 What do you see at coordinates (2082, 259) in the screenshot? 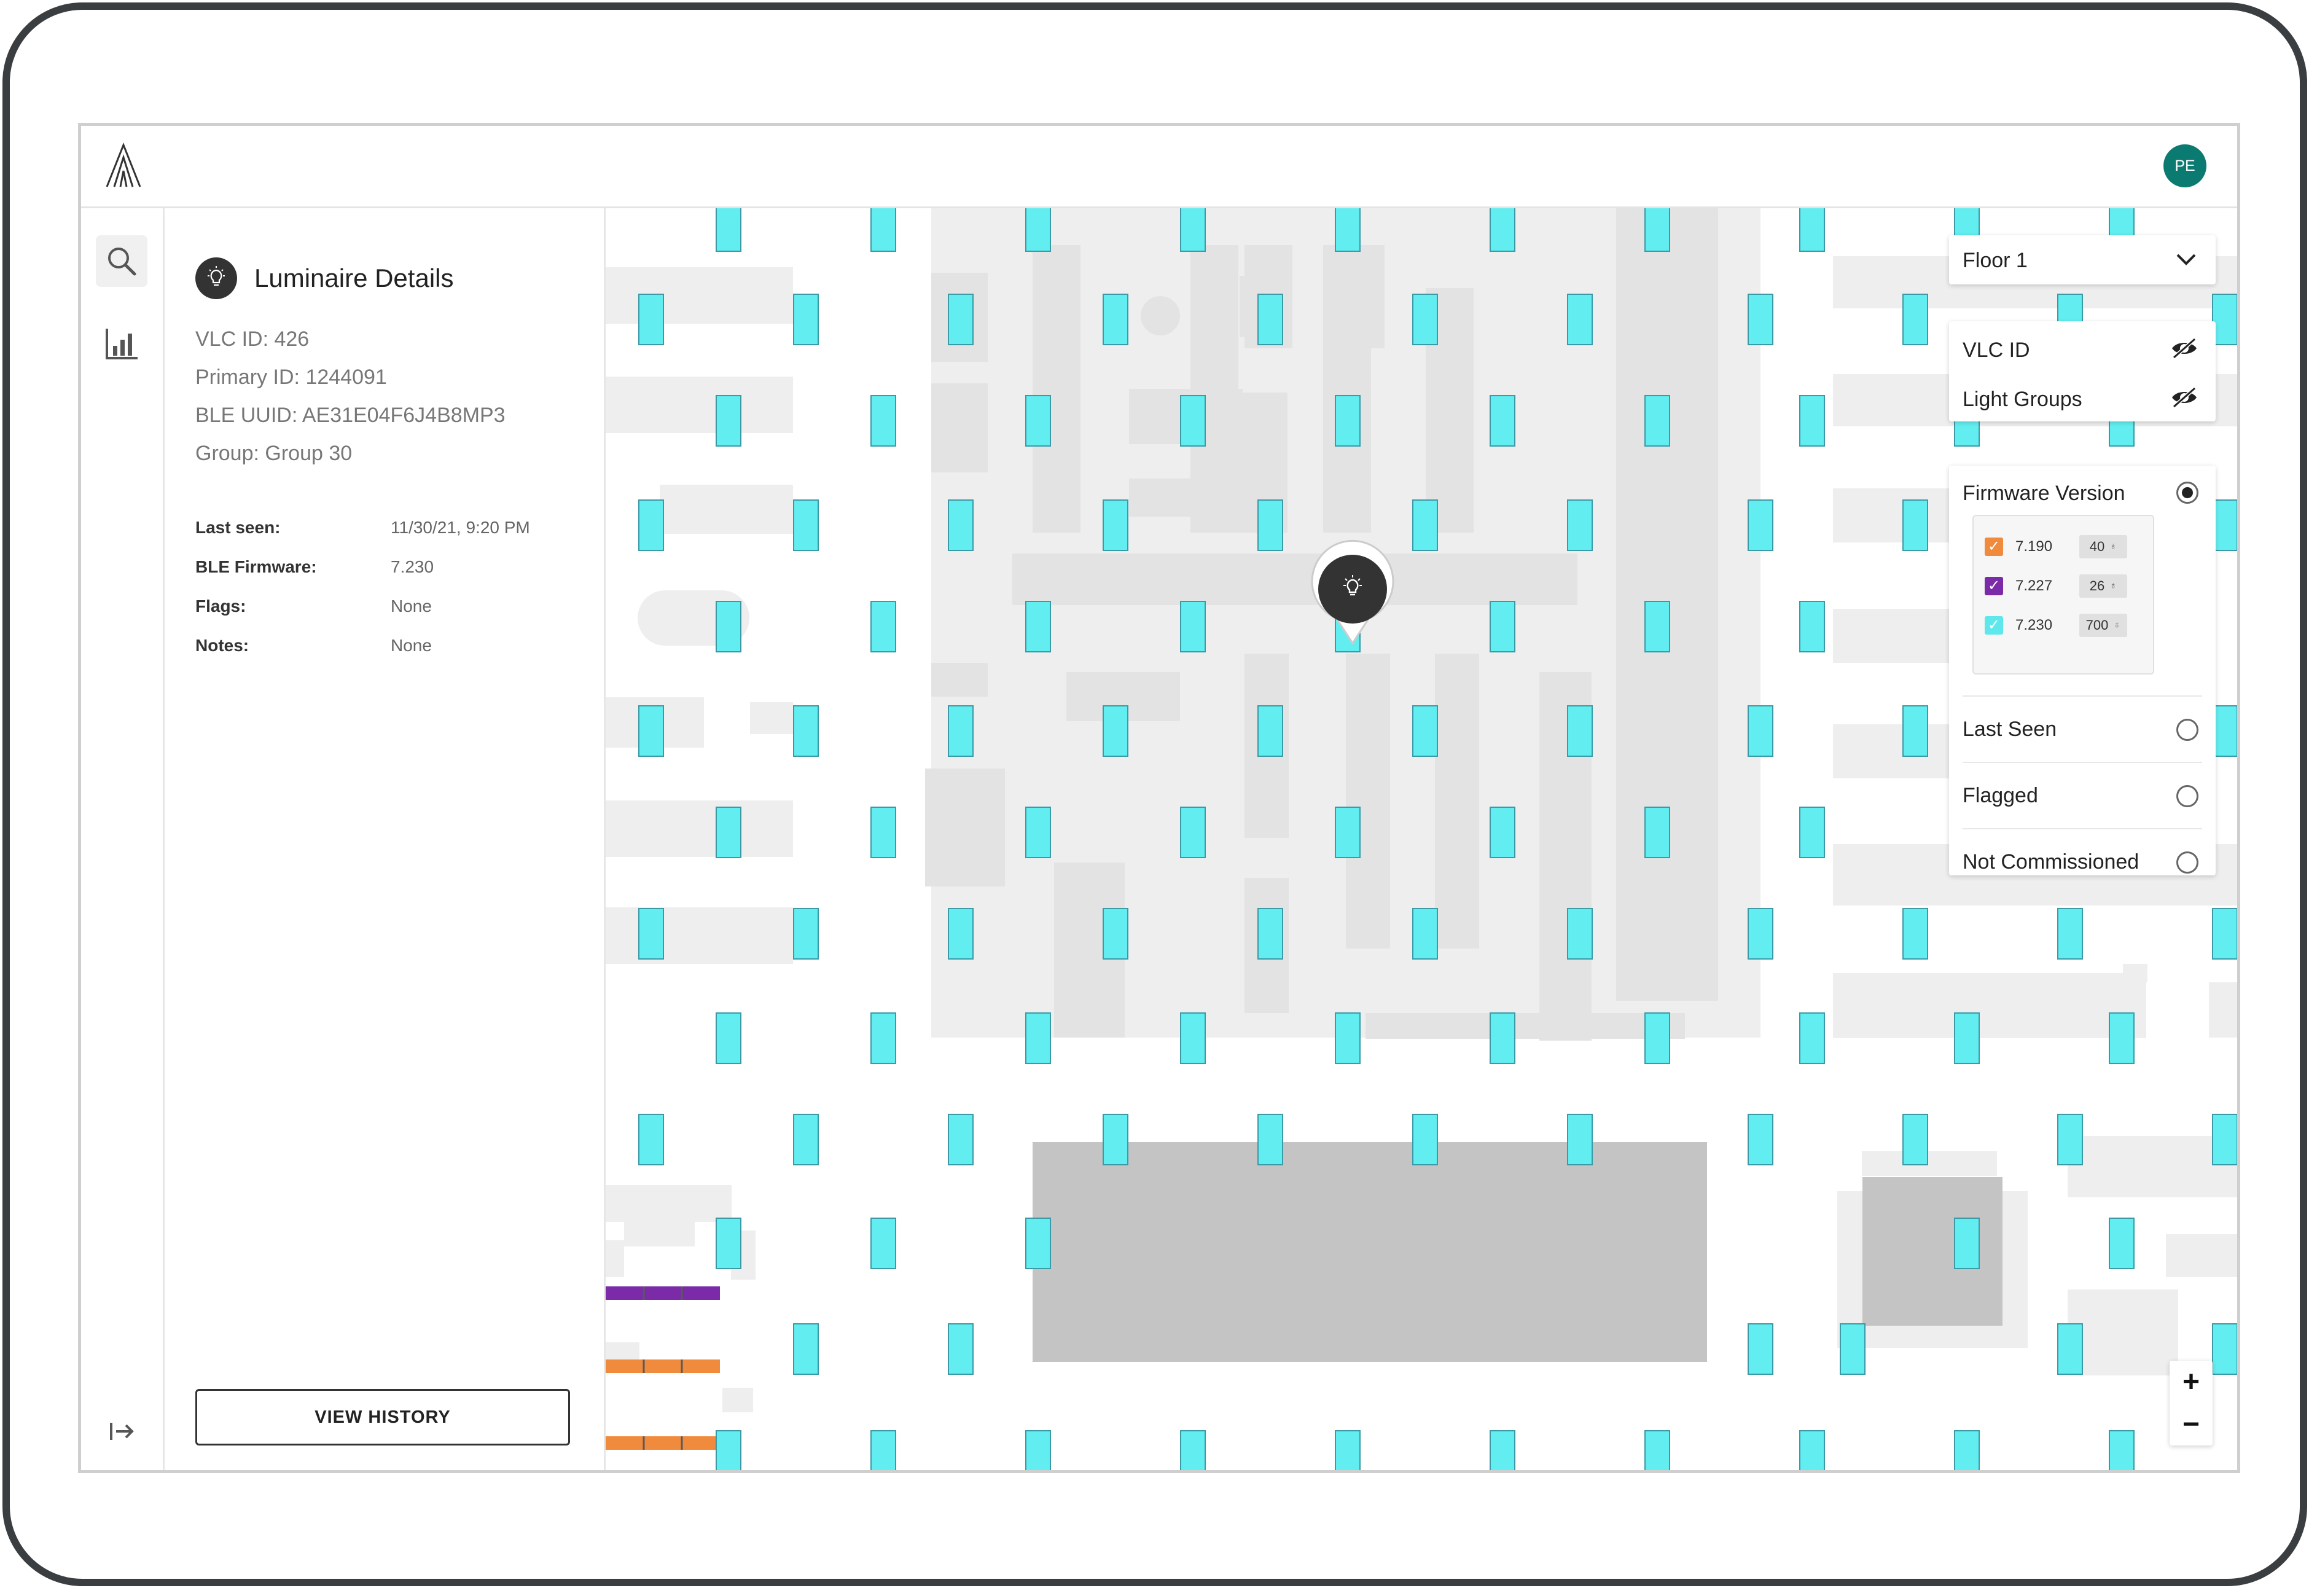
I see `floor-selector: Floor 1` at bounding box center [2082, 259].